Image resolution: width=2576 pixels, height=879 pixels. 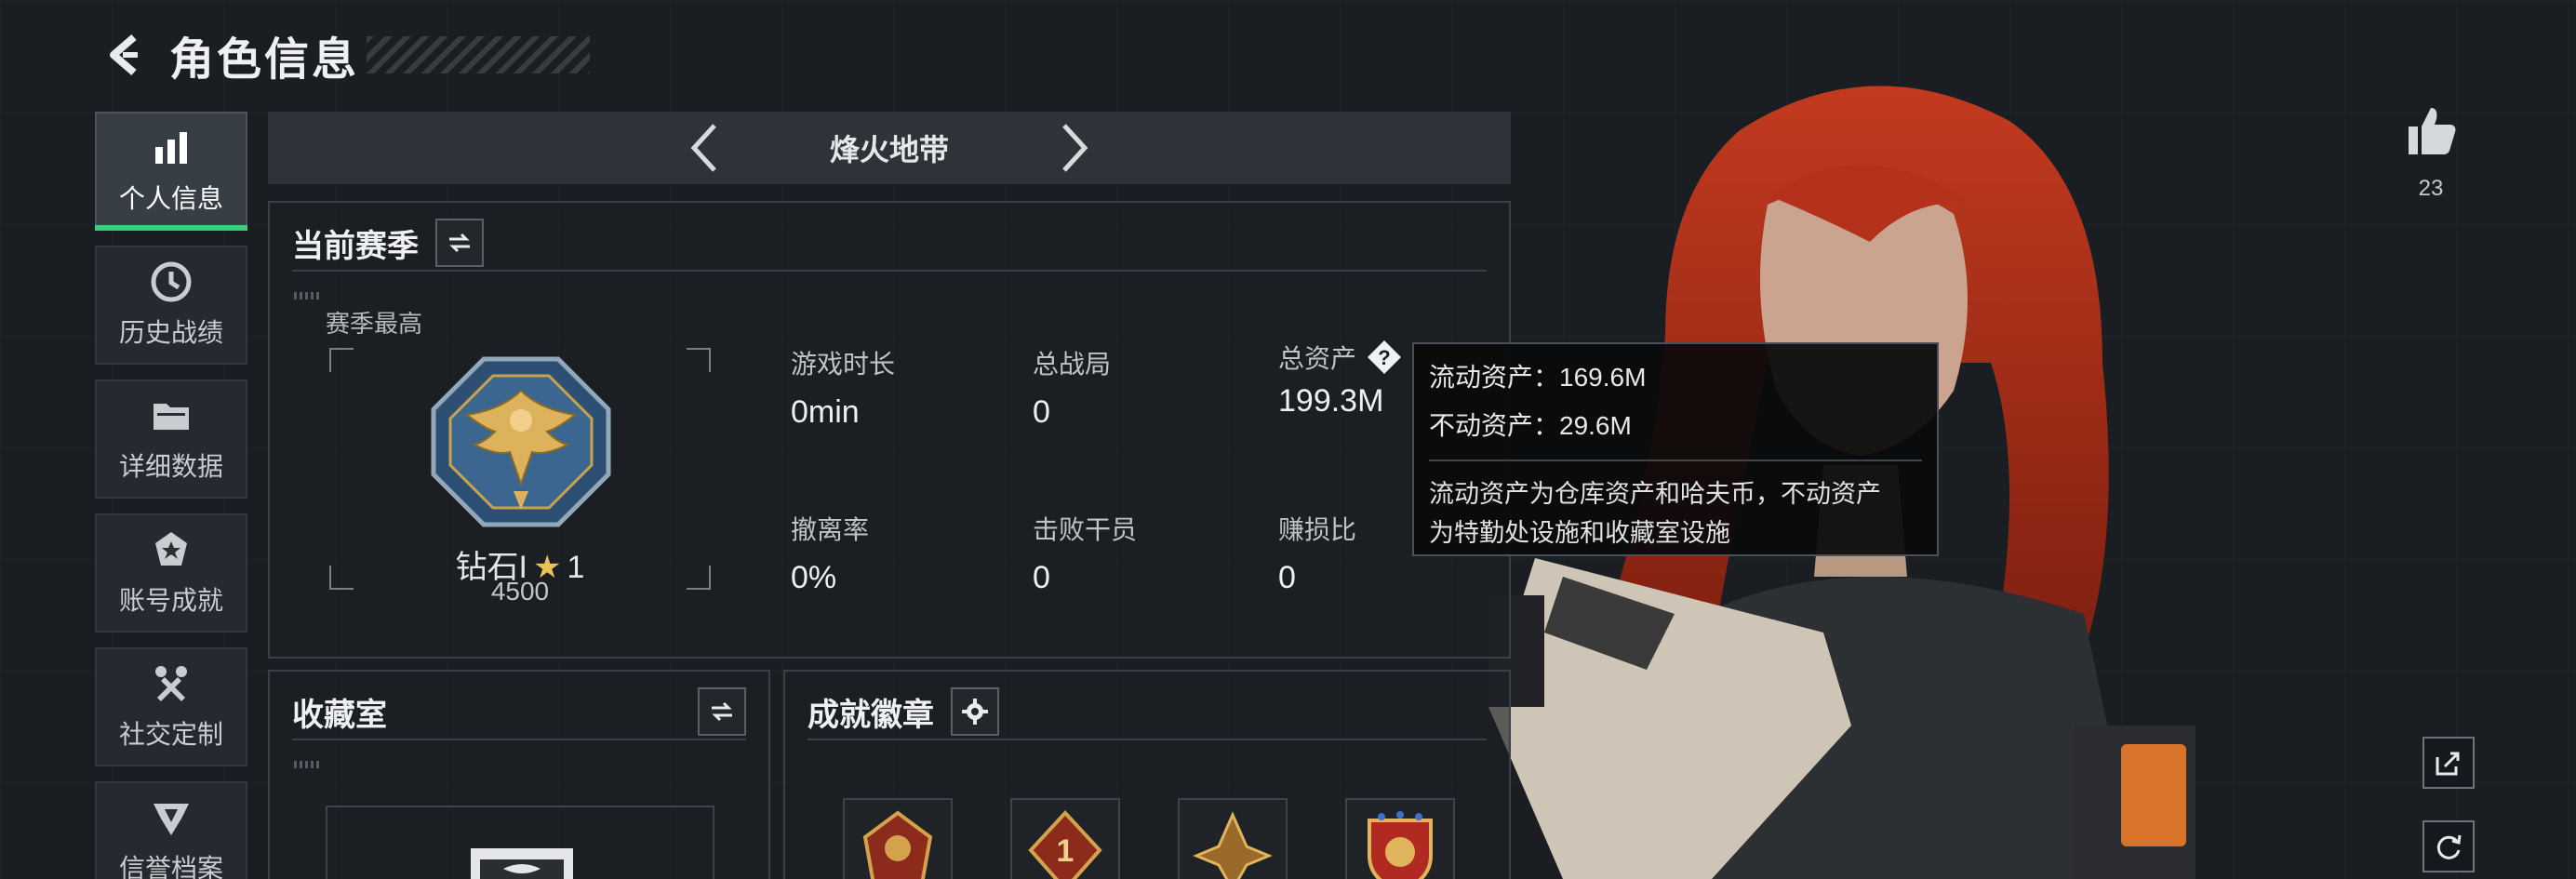 I want to click on stat-label: 击败干员, so click(x=1085, y=529).